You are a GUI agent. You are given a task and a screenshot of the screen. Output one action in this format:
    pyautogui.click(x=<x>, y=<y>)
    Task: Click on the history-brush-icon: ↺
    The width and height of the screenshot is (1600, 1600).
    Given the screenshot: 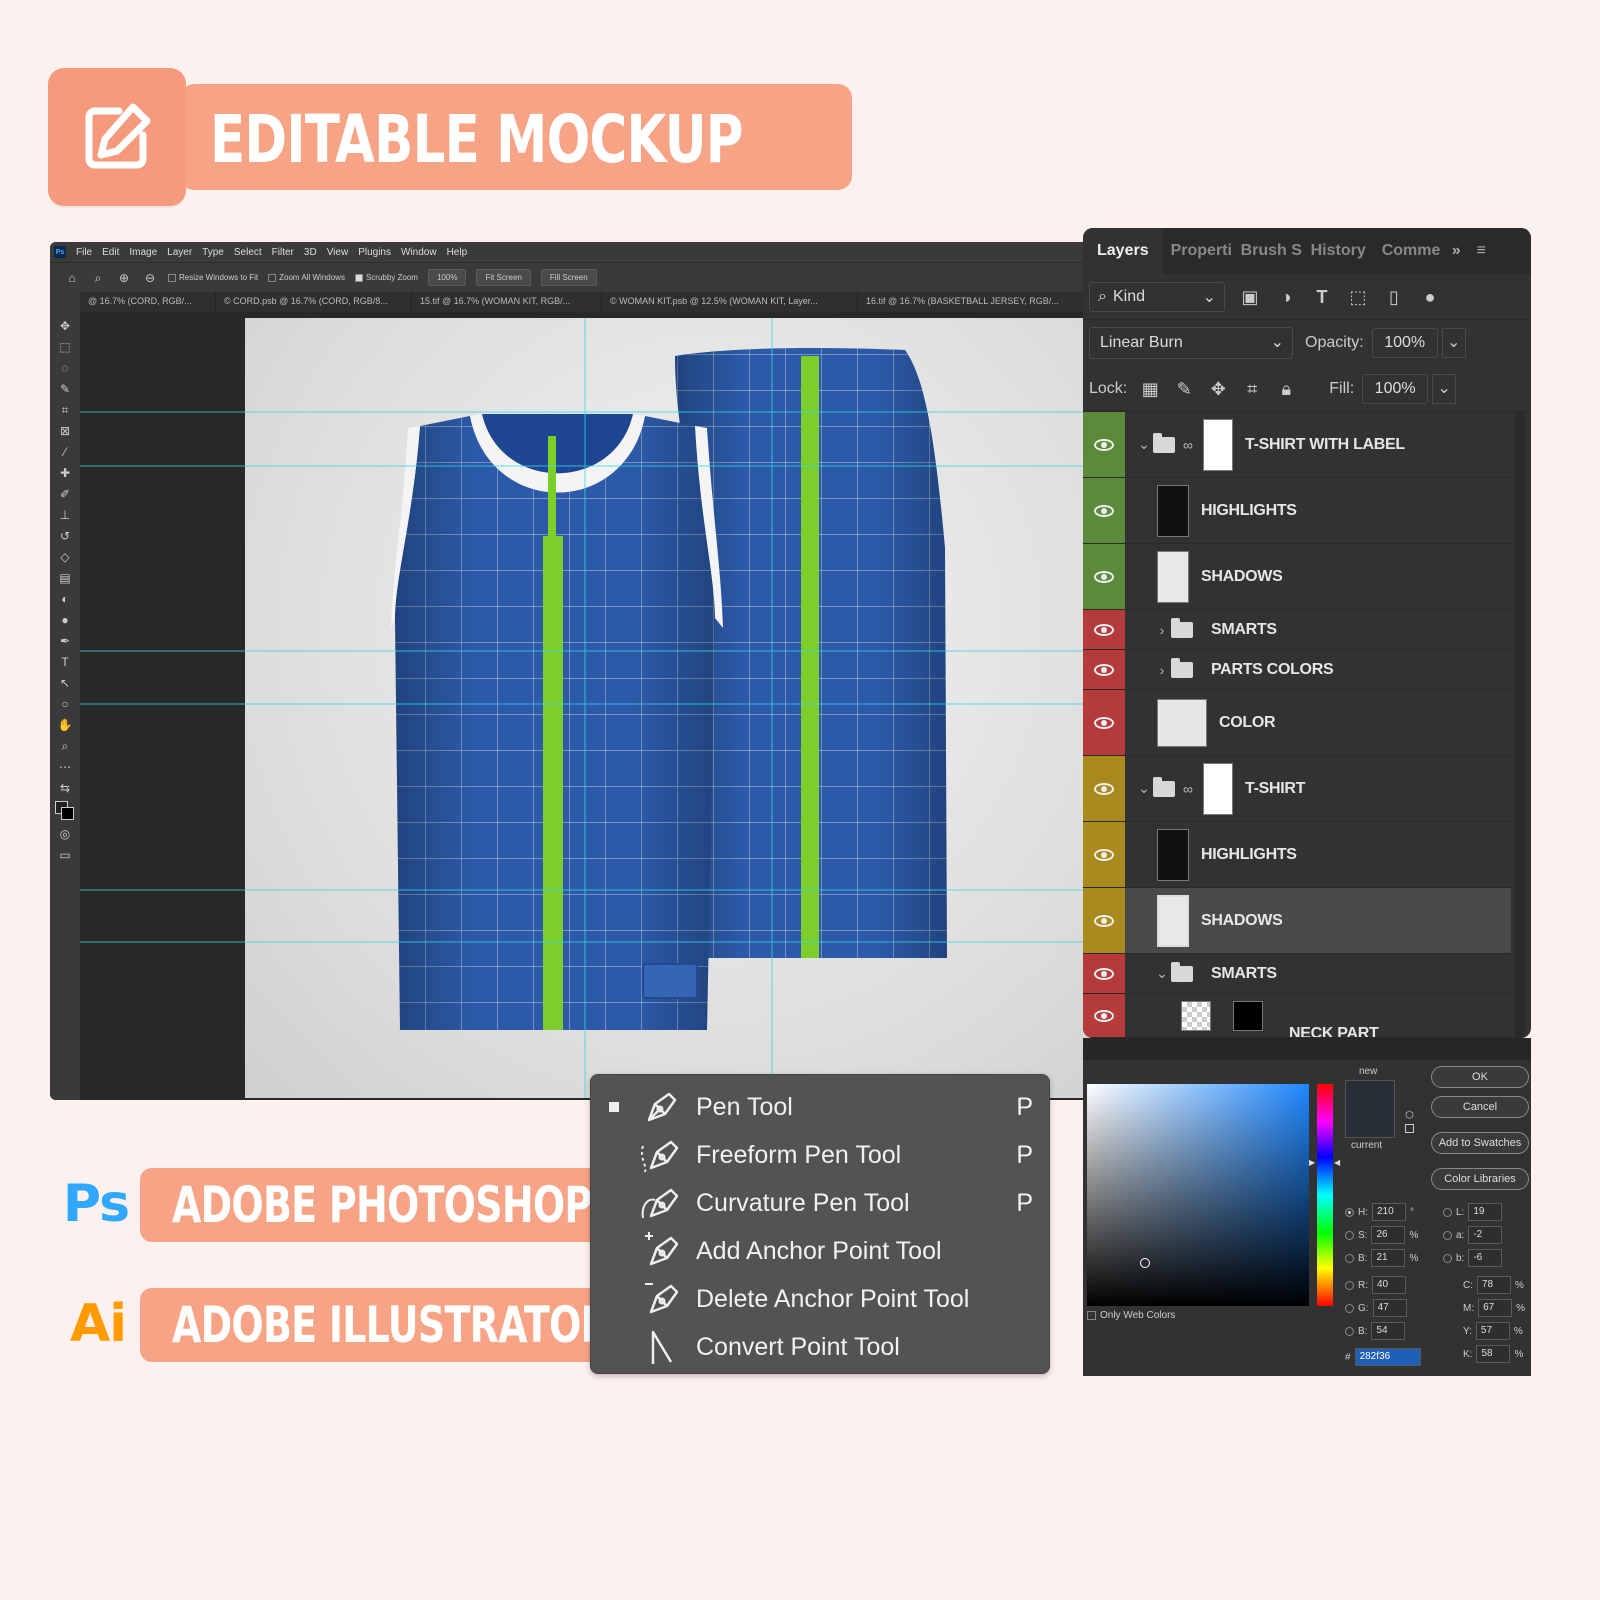 What is the action you would take?
    pyautogui.click(x=65, y=536)
    